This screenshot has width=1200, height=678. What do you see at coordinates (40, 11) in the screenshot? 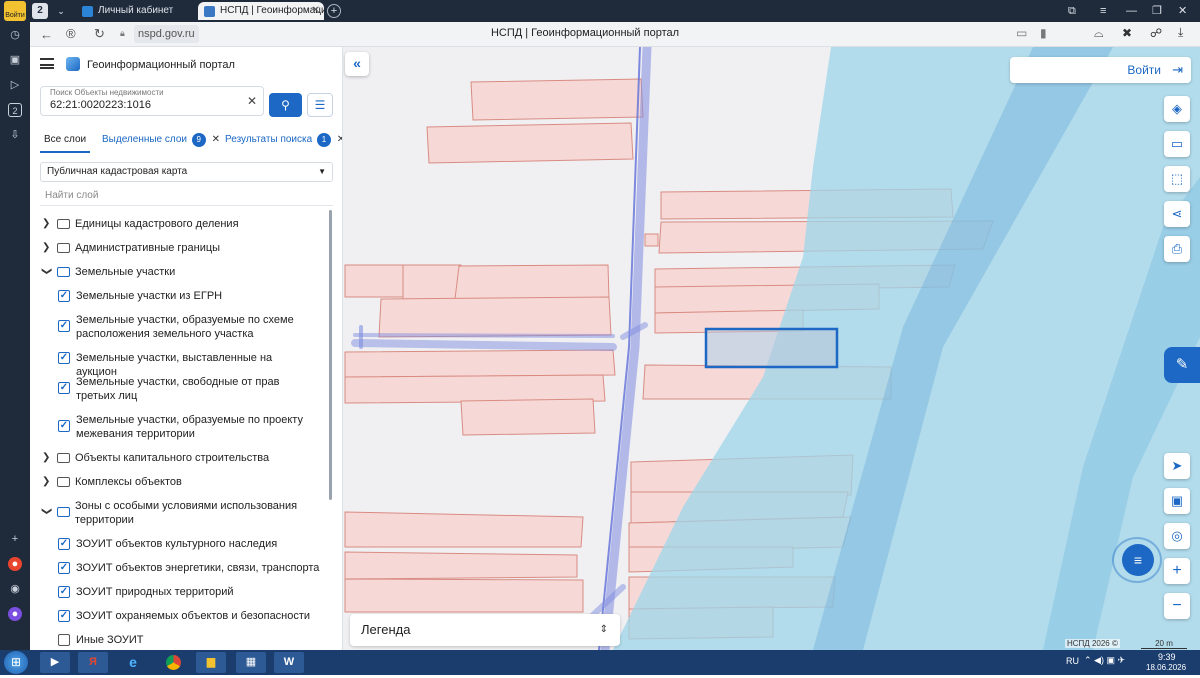
I see `tab-counter: 2` at bounding box center [40, 11].